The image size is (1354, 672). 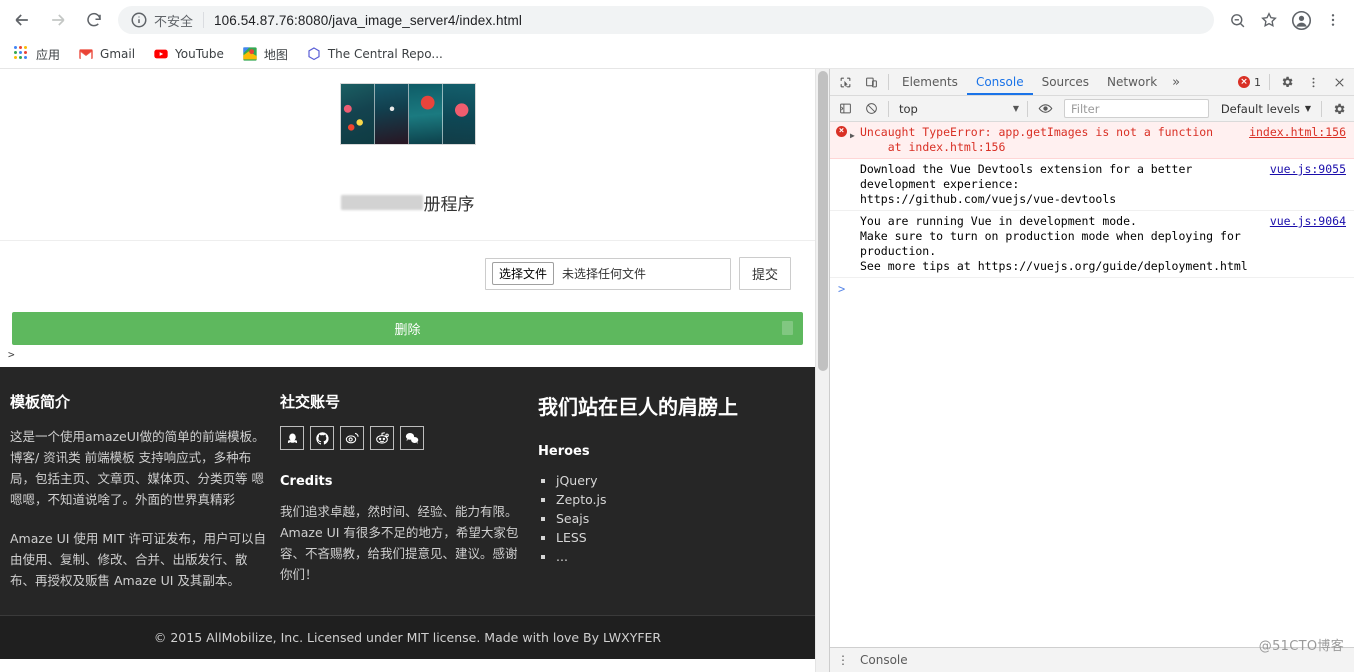 I want to click on security-label: 不安全, so click(x=174, y=22).